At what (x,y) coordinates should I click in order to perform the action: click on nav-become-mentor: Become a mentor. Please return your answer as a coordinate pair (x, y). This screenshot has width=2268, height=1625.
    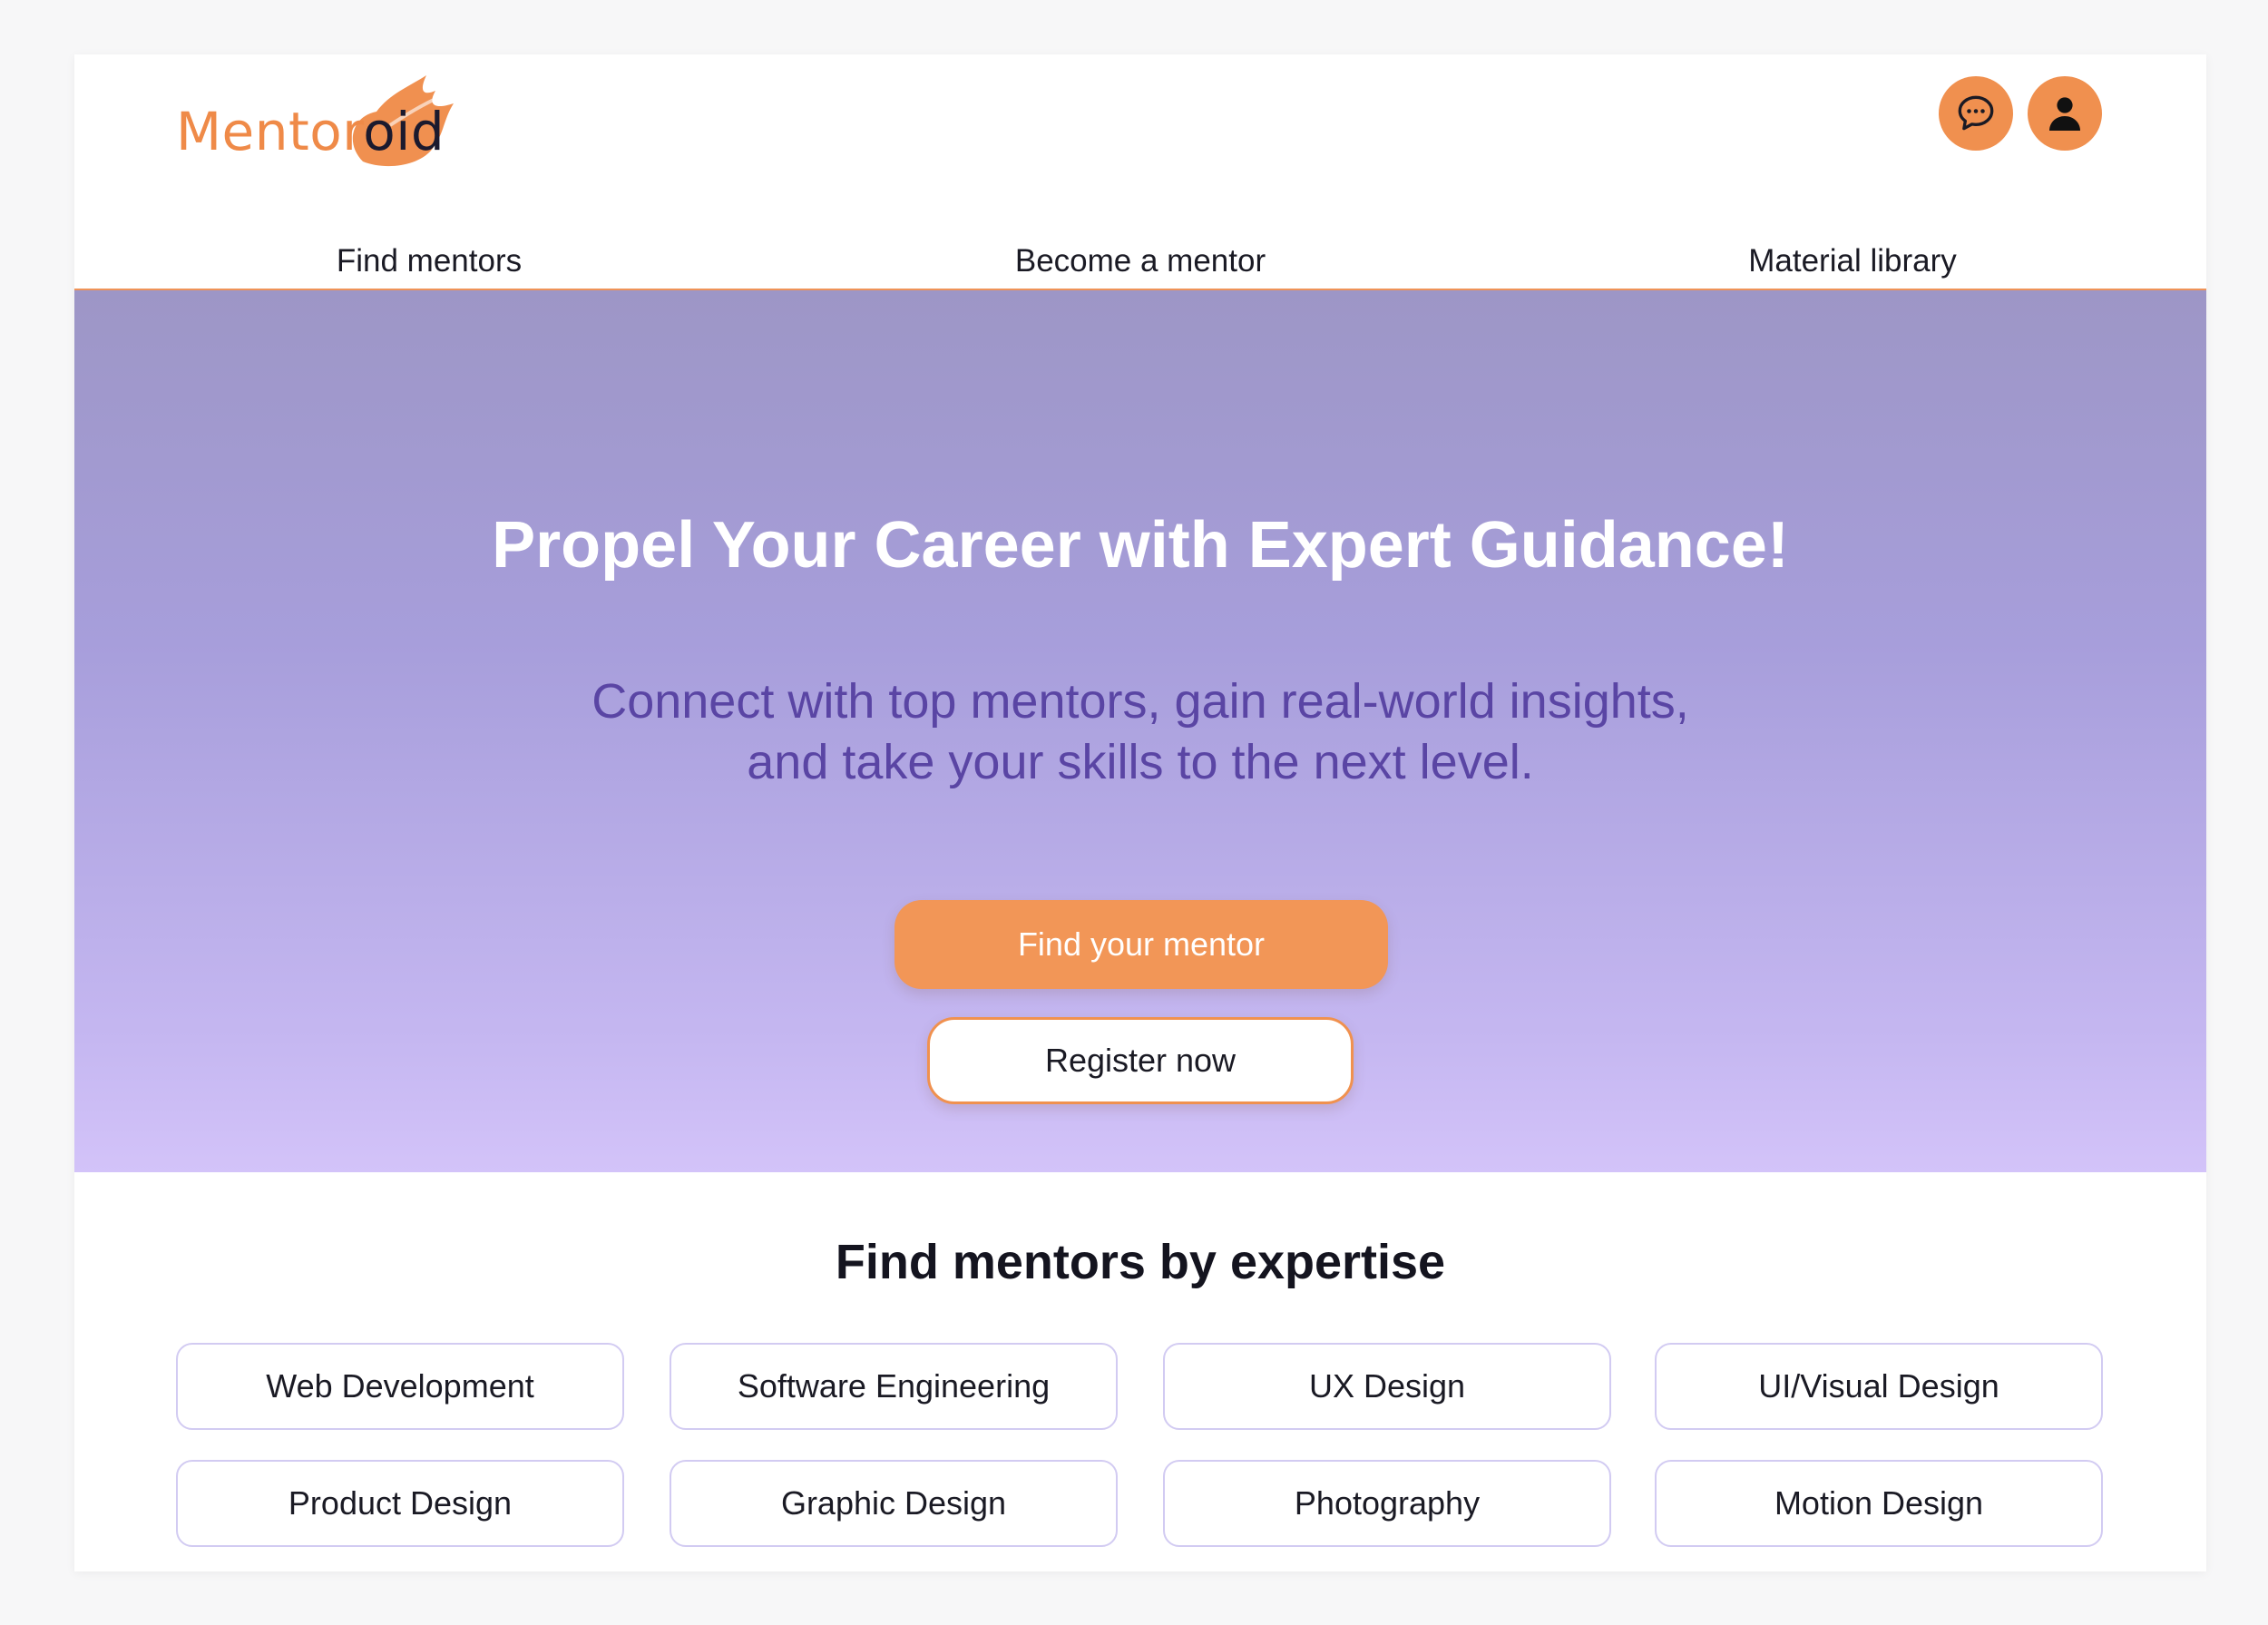
    Looking at the image, I should click on (1140, 263).